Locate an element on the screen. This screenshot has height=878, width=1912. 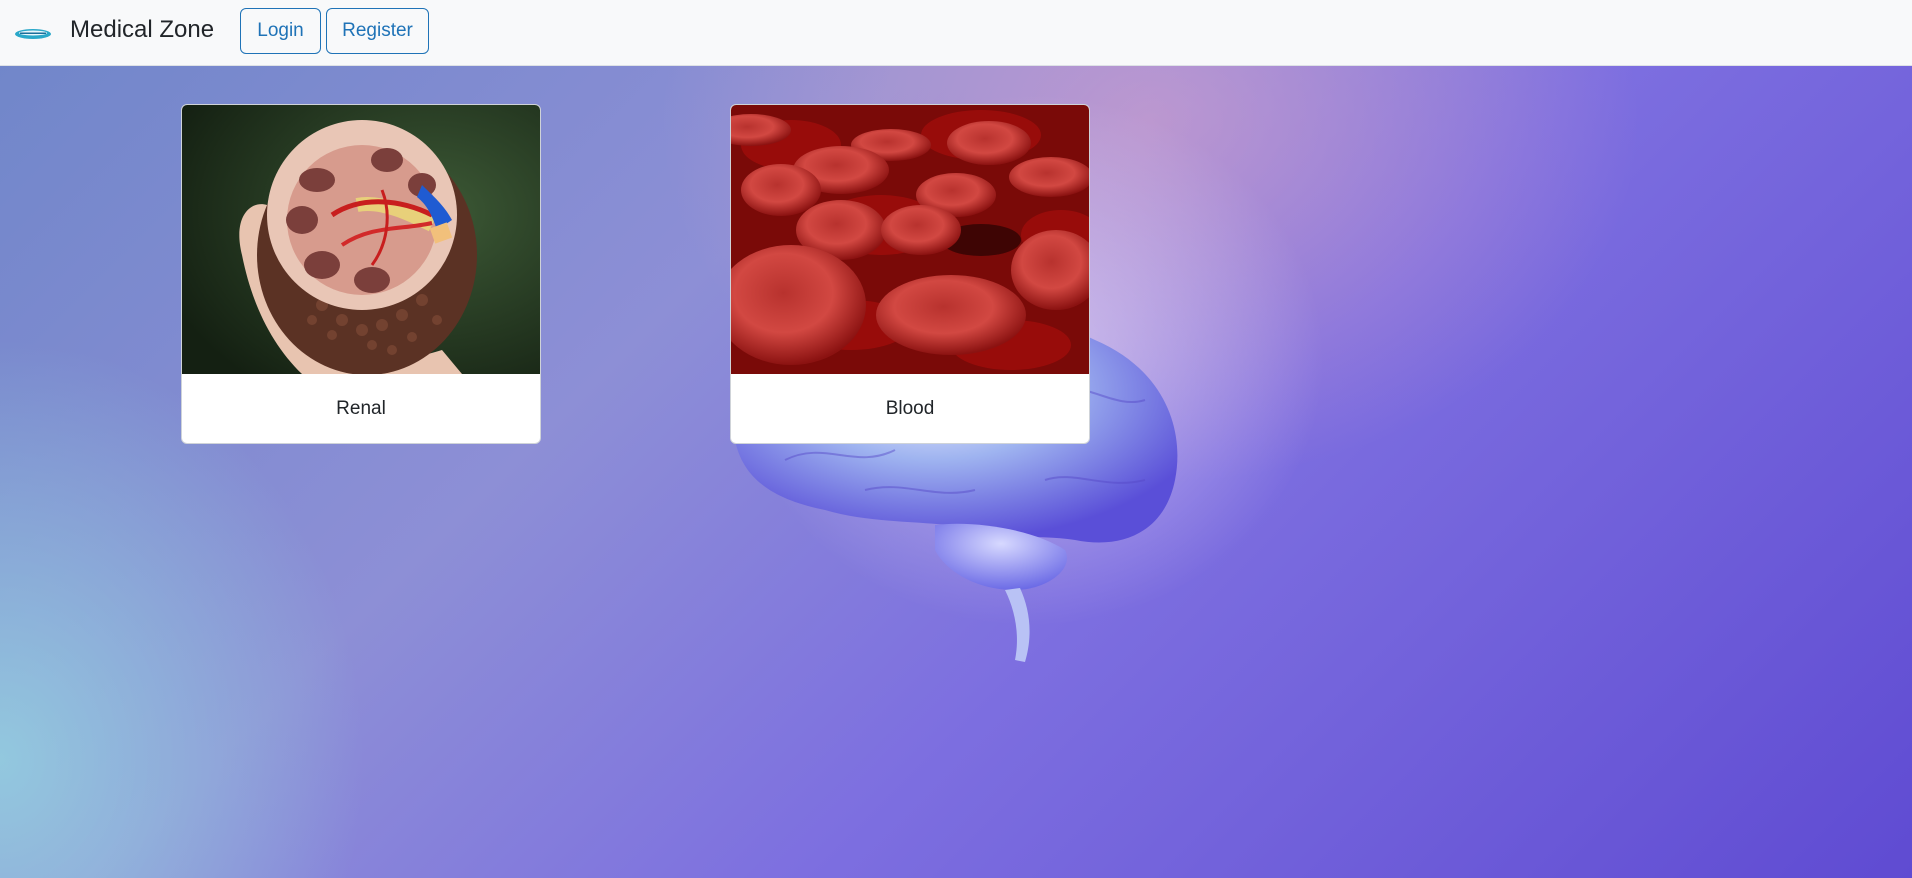
card-title-blood: Blood is located at coordinates (910, 408).